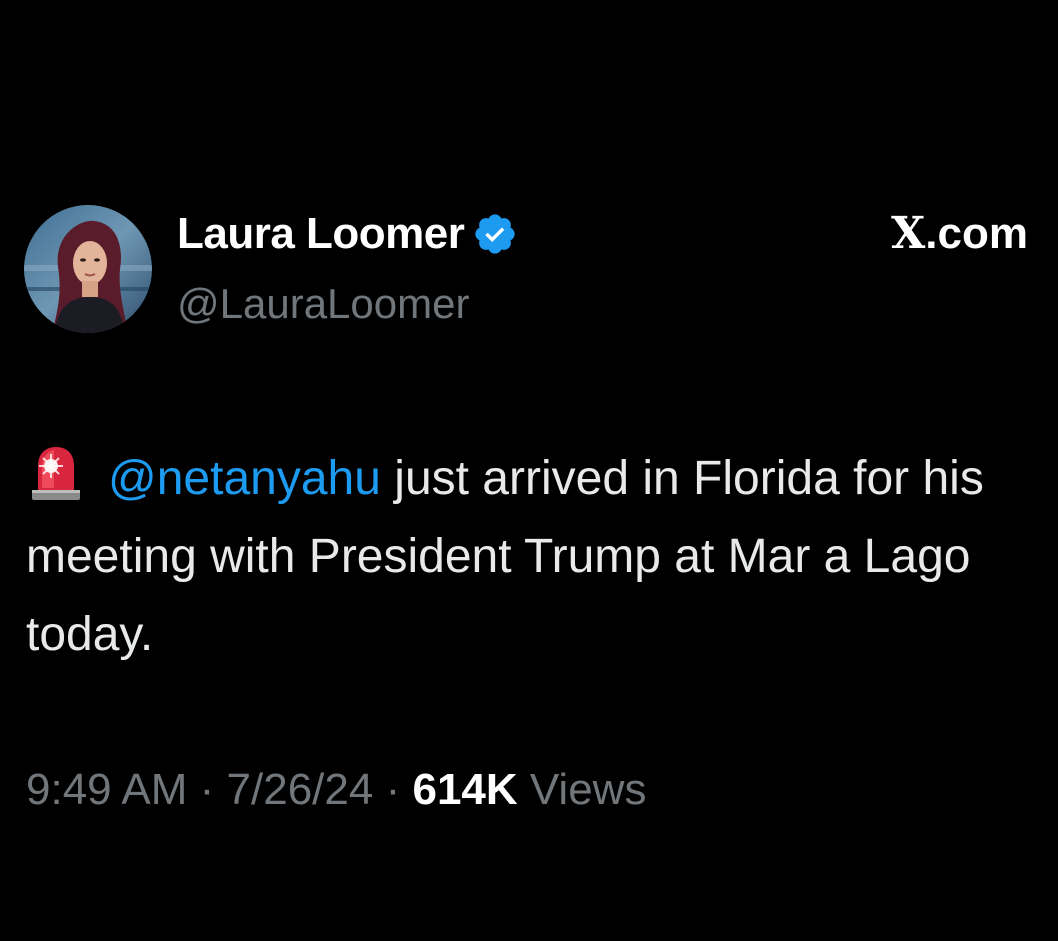  I want to click on x-logo-icon: X, so click(908, 233).